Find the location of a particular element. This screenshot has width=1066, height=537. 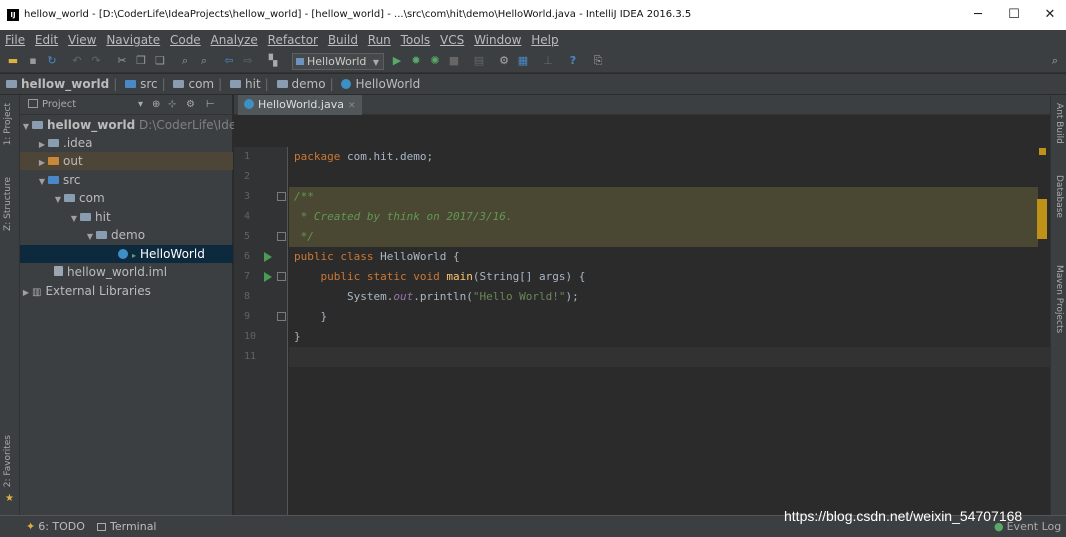

breadcrumb-com: com is located at coordinates (193, 84).